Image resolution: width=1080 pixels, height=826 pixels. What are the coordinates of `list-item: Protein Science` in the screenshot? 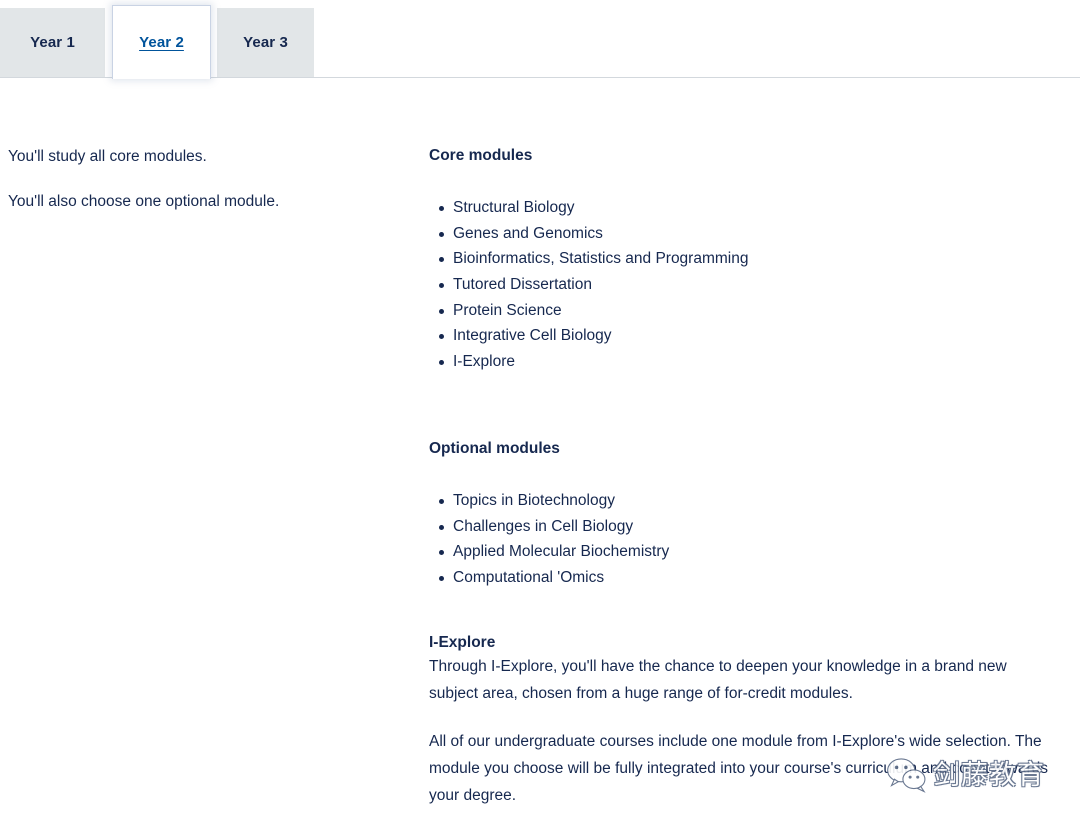 It's located at (741, 311).